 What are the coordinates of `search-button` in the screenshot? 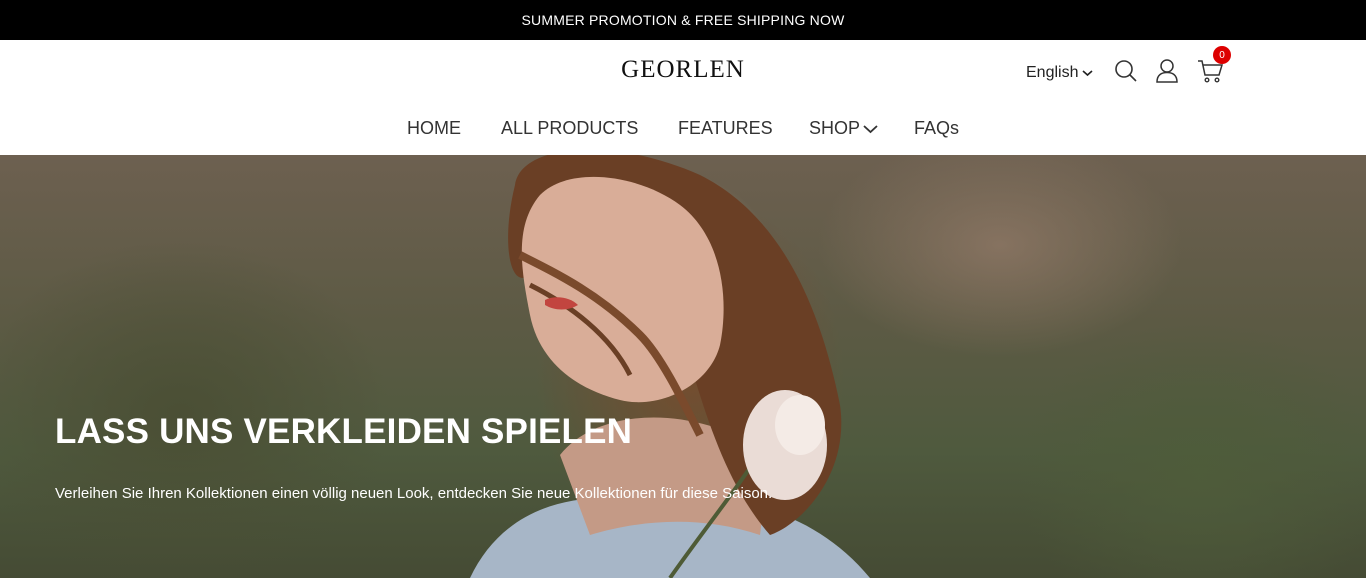 It's located at (1126, 71).